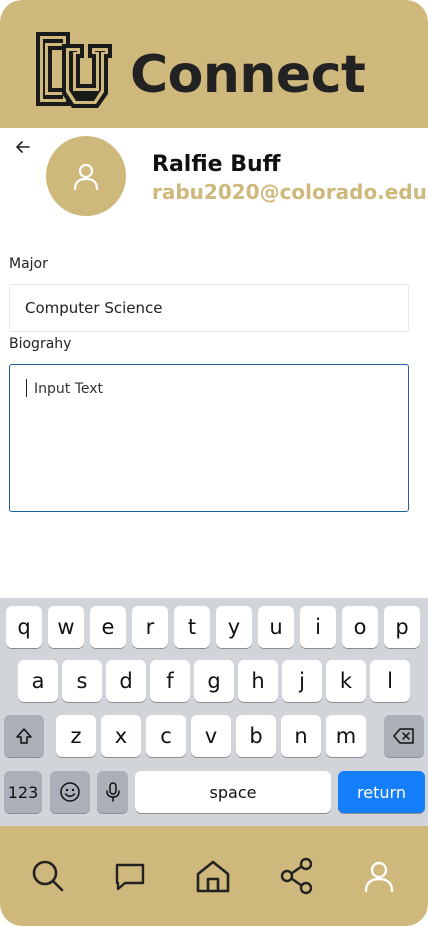 This screenshot has width=428, height=926. What do you see at coordinates (302, 681) in the screenshot?
I see `key-j: j` at bounding box center [302, 681].